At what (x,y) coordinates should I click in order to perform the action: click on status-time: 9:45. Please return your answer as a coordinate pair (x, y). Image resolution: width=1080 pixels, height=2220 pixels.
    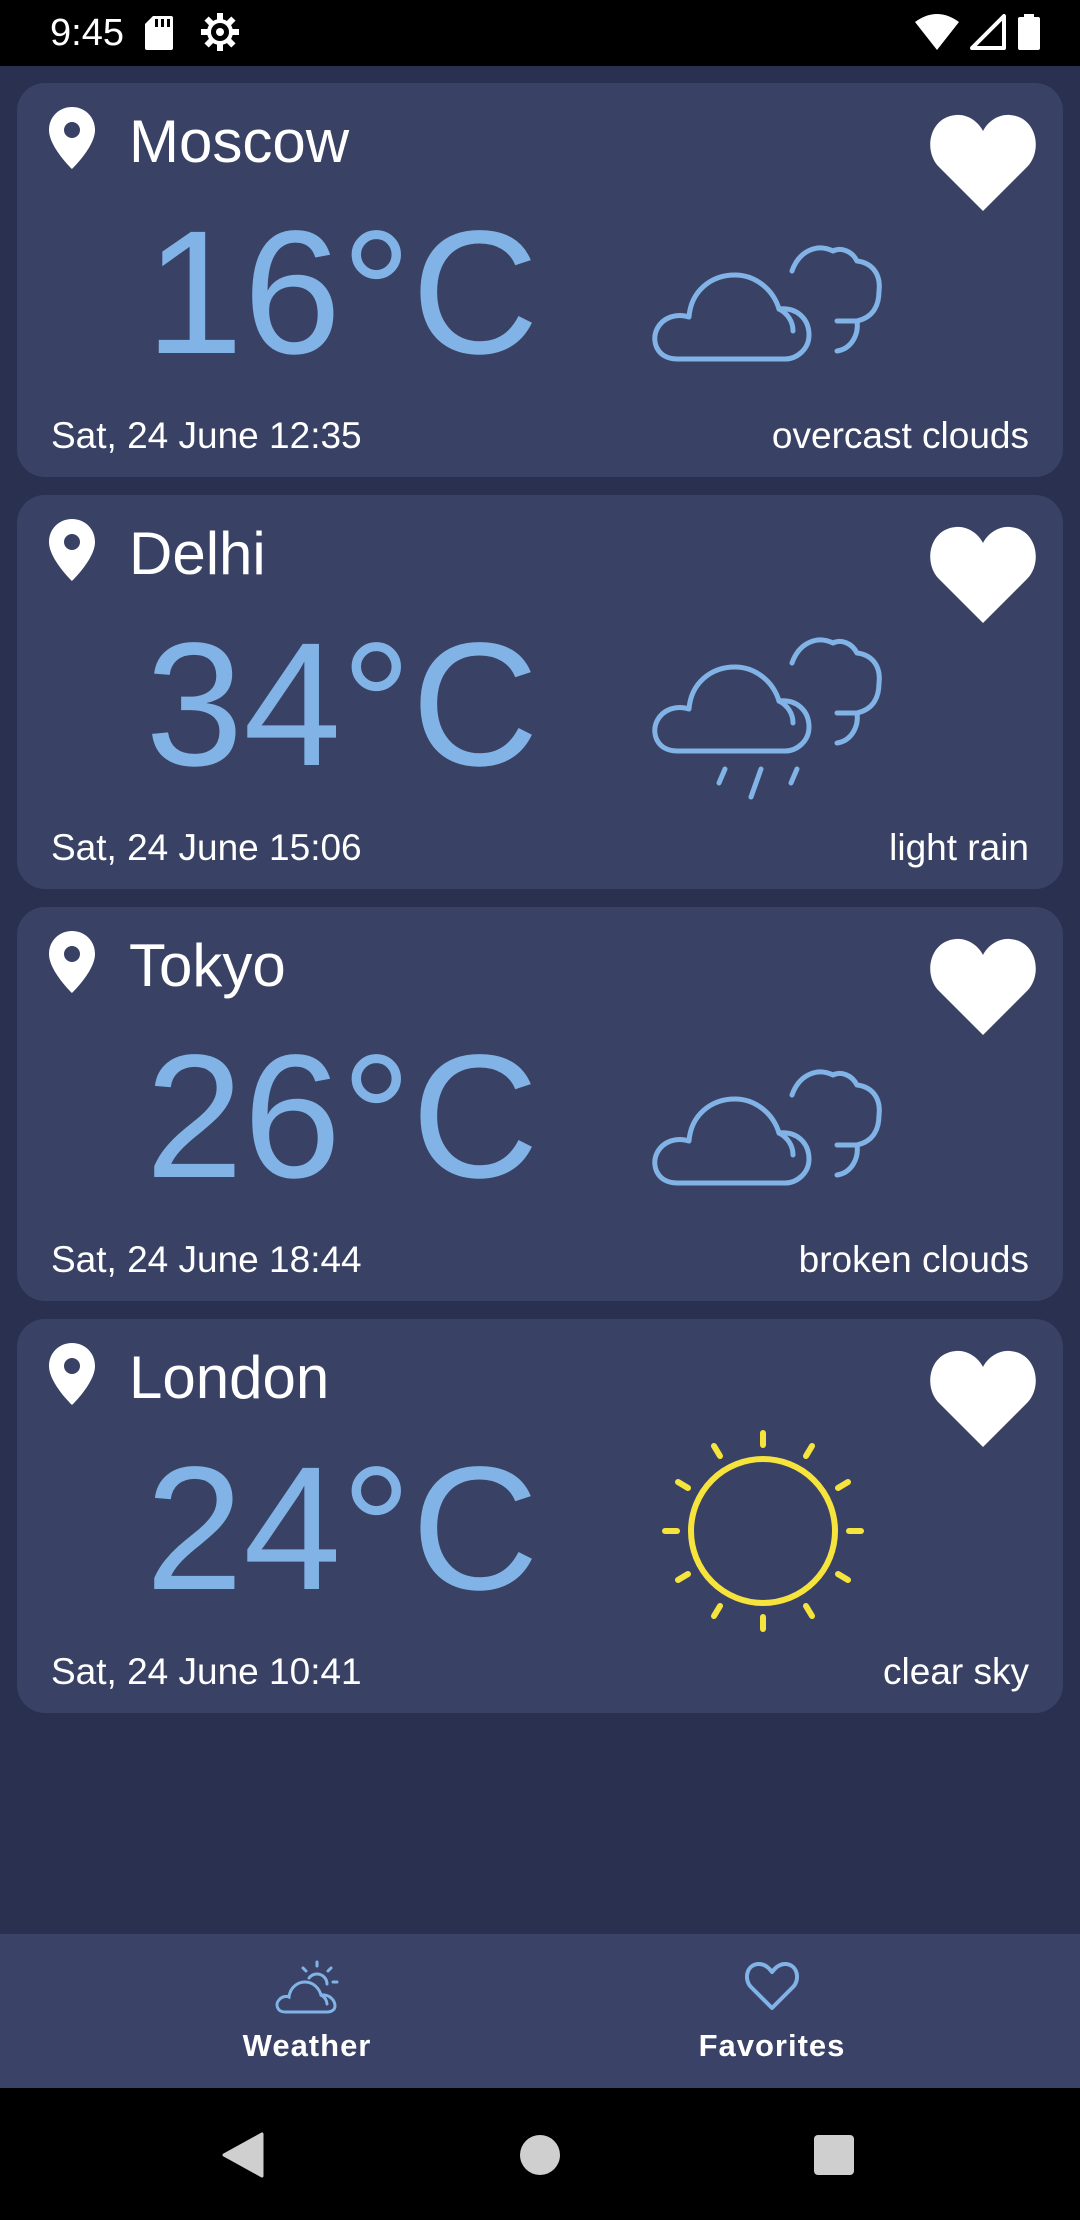
    Looking at the image, I should click on (87, 33).